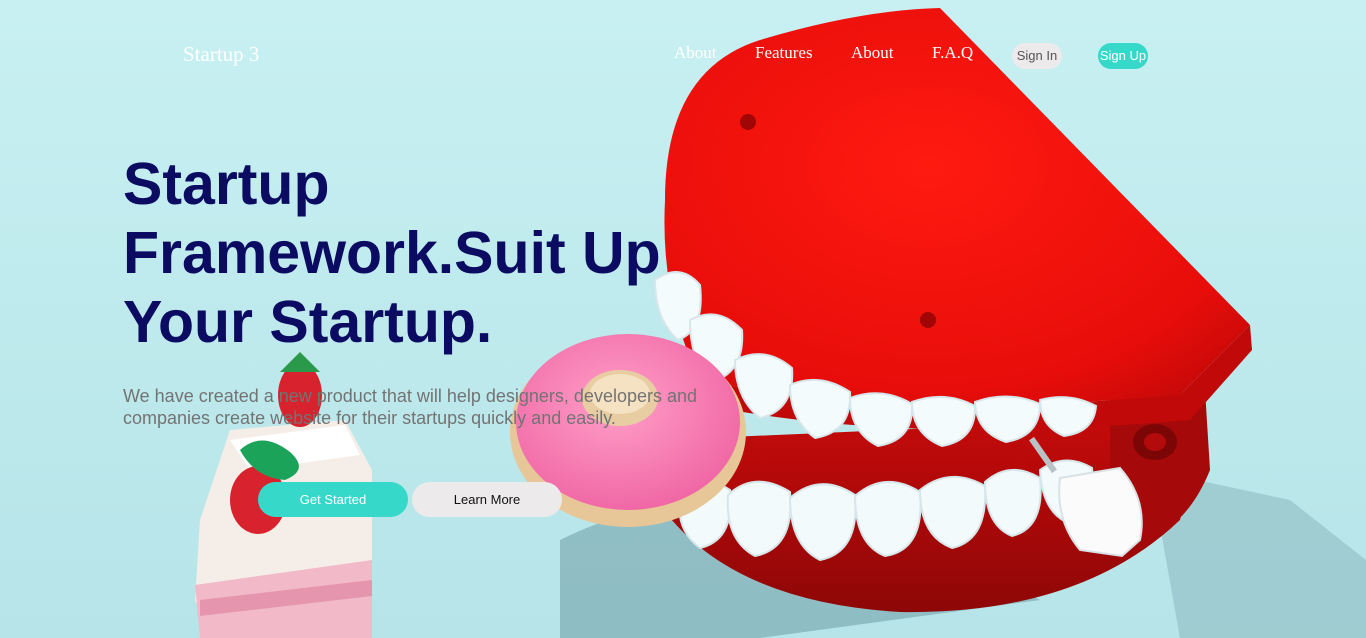 This screenshot has height=638, width=1366. I want to click on nav-link-faq: F.A.Q, so click(952, 53).